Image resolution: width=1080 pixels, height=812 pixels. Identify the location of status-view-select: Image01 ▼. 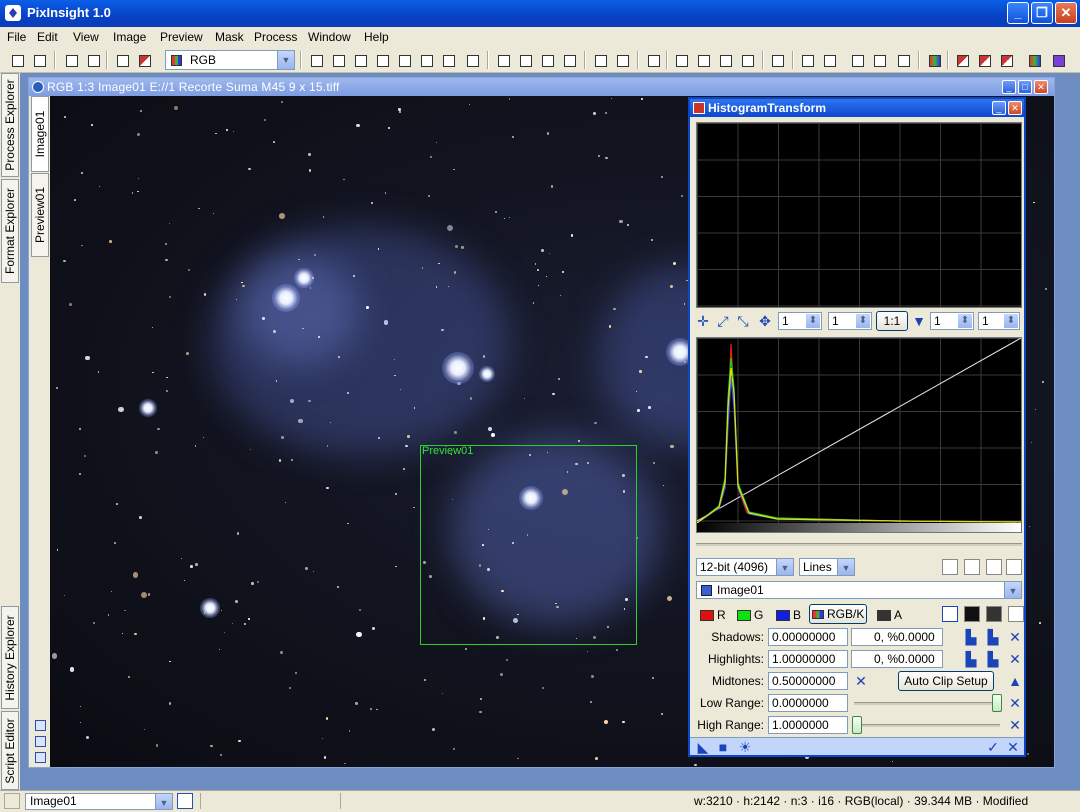
(99, 801).